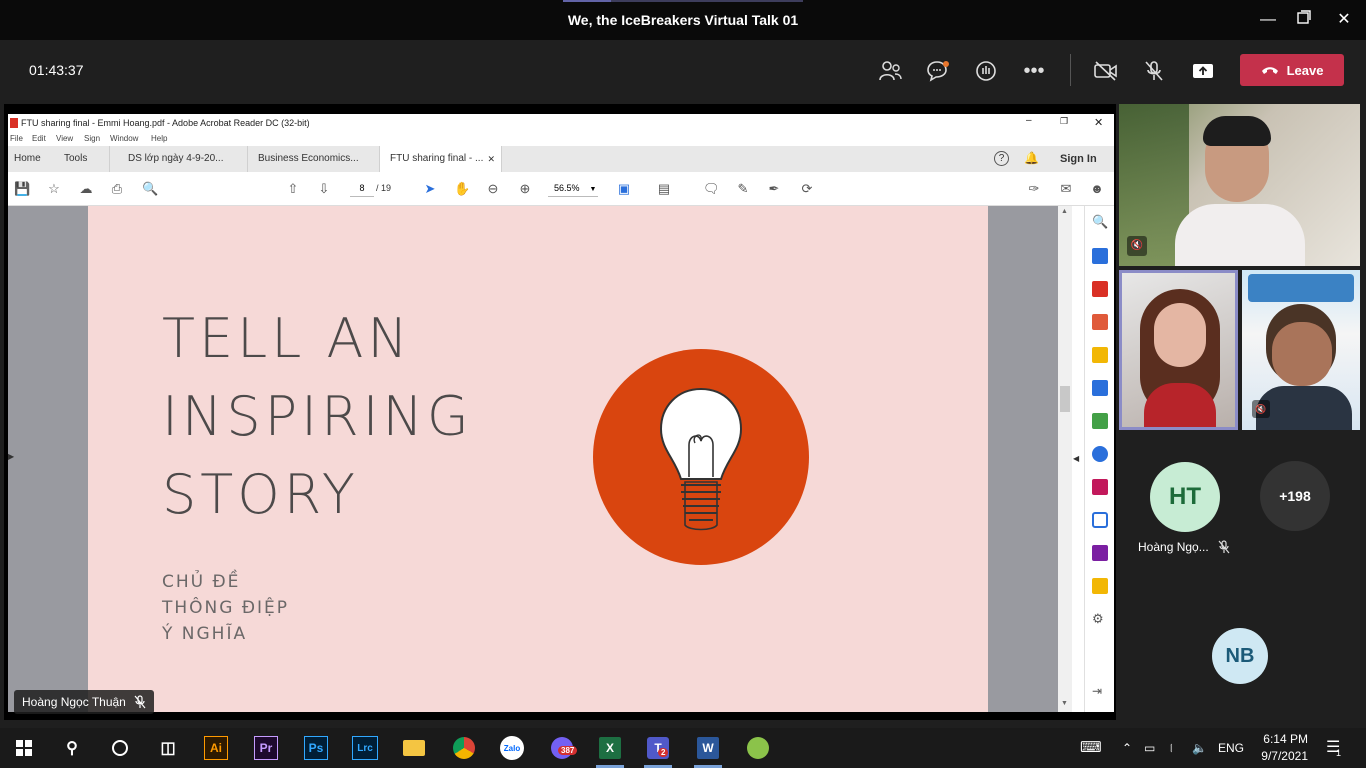 The height and width of the screenshot is (768, 1366). Describe the element at coordinates (1100, 421) in the screenshot. I see `compress-icon` at that location.